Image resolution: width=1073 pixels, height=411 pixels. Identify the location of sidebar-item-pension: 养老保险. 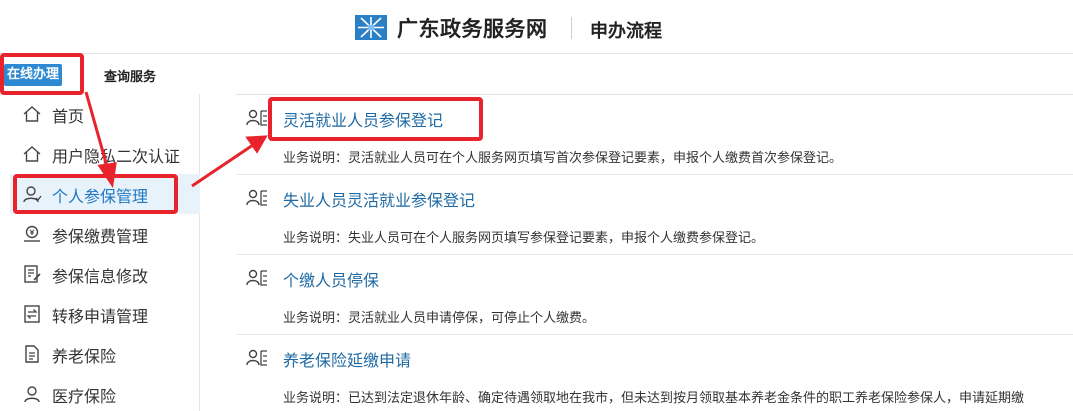
(105, 354).